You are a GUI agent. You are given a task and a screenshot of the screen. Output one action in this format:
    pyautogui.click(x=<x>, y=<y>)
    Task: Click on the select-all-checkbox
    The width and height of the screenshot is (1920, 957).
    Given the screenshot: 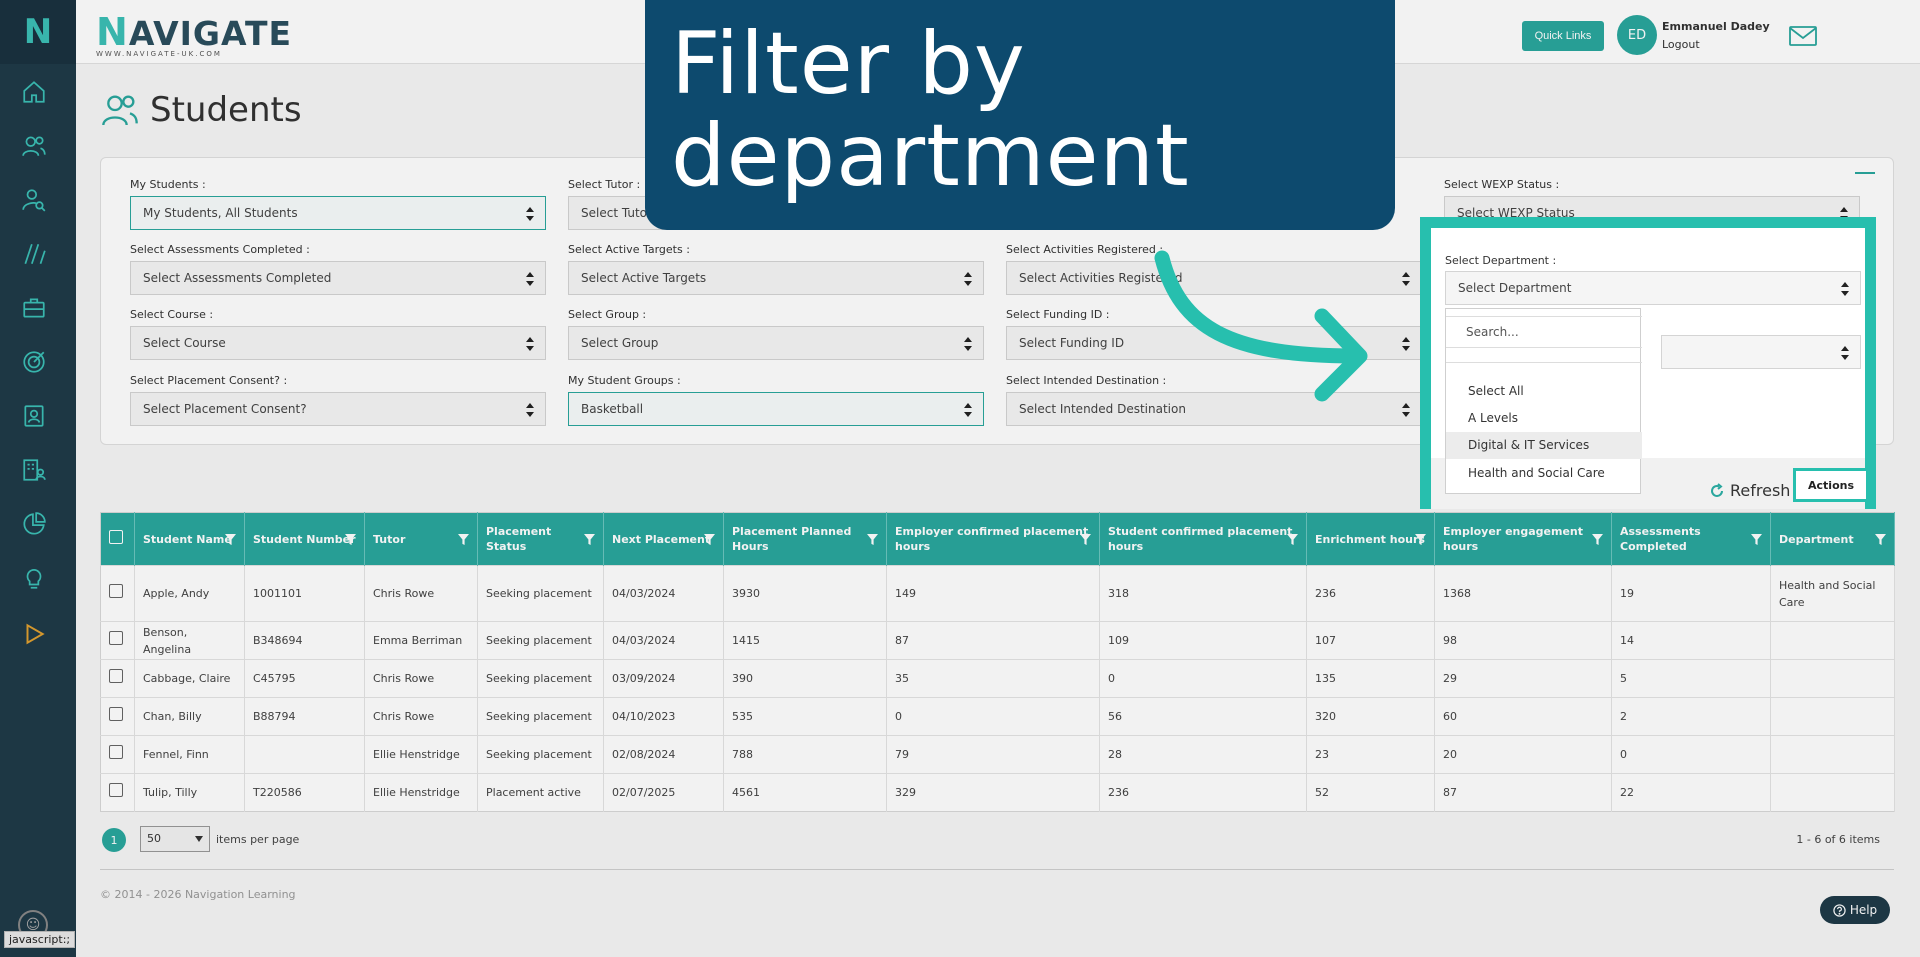 What is the action you would take?
    pyautogui.click(x=116, y=537)
    